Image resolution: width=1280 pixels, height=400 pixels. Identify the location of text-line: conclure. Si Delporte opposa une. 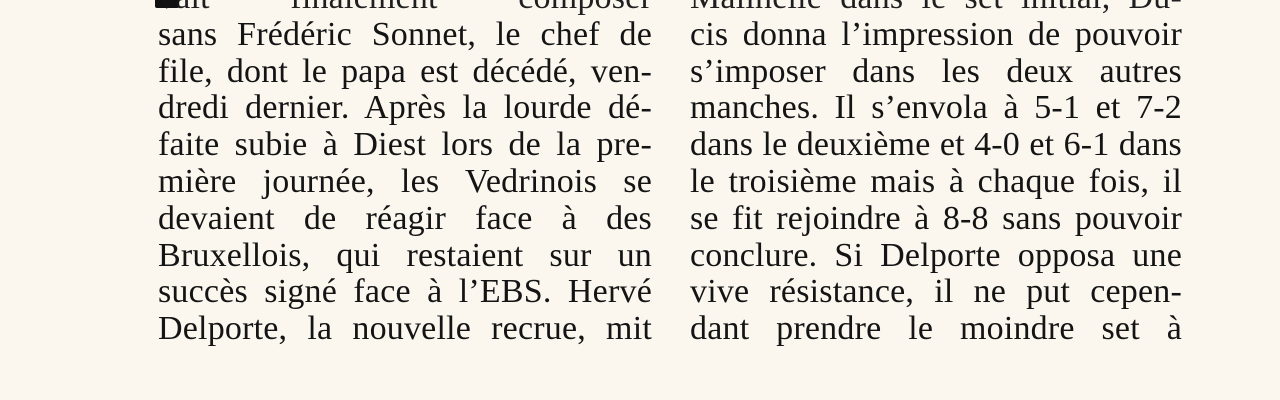
(936, 255).